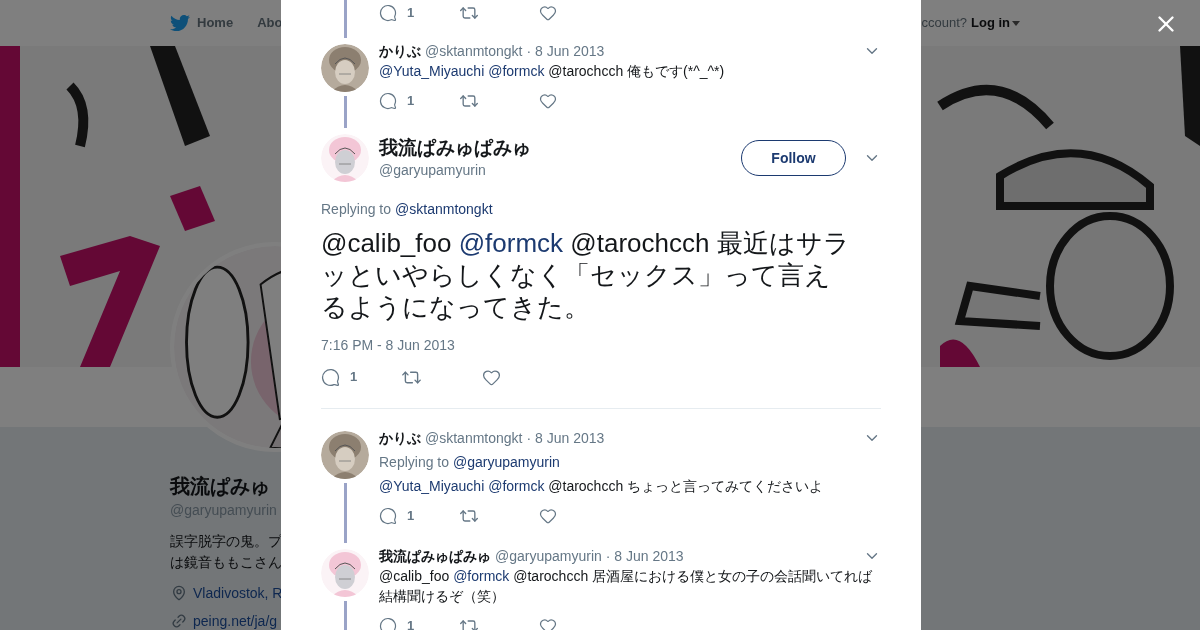  What do you see at coordinates (400, 438) in the screenshot?
I see `user-name: かりぶ` at bounding box center [400, 438].